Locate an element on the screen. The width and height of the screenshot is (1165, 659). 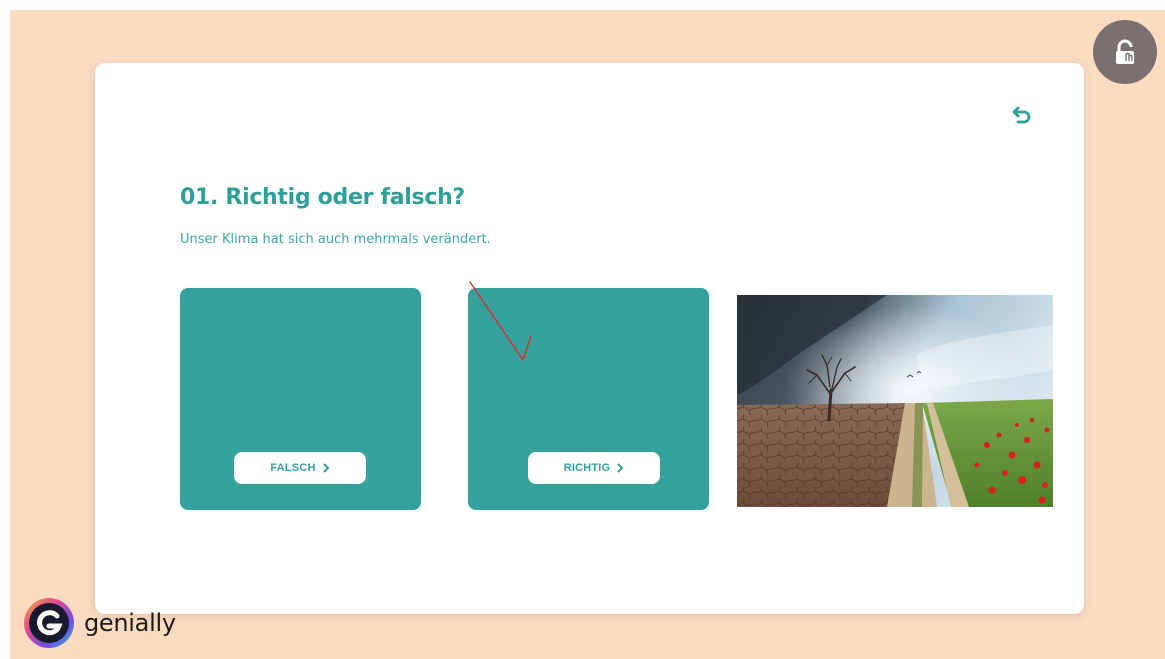
brand-name: genially is located at coordinates (130, 623).